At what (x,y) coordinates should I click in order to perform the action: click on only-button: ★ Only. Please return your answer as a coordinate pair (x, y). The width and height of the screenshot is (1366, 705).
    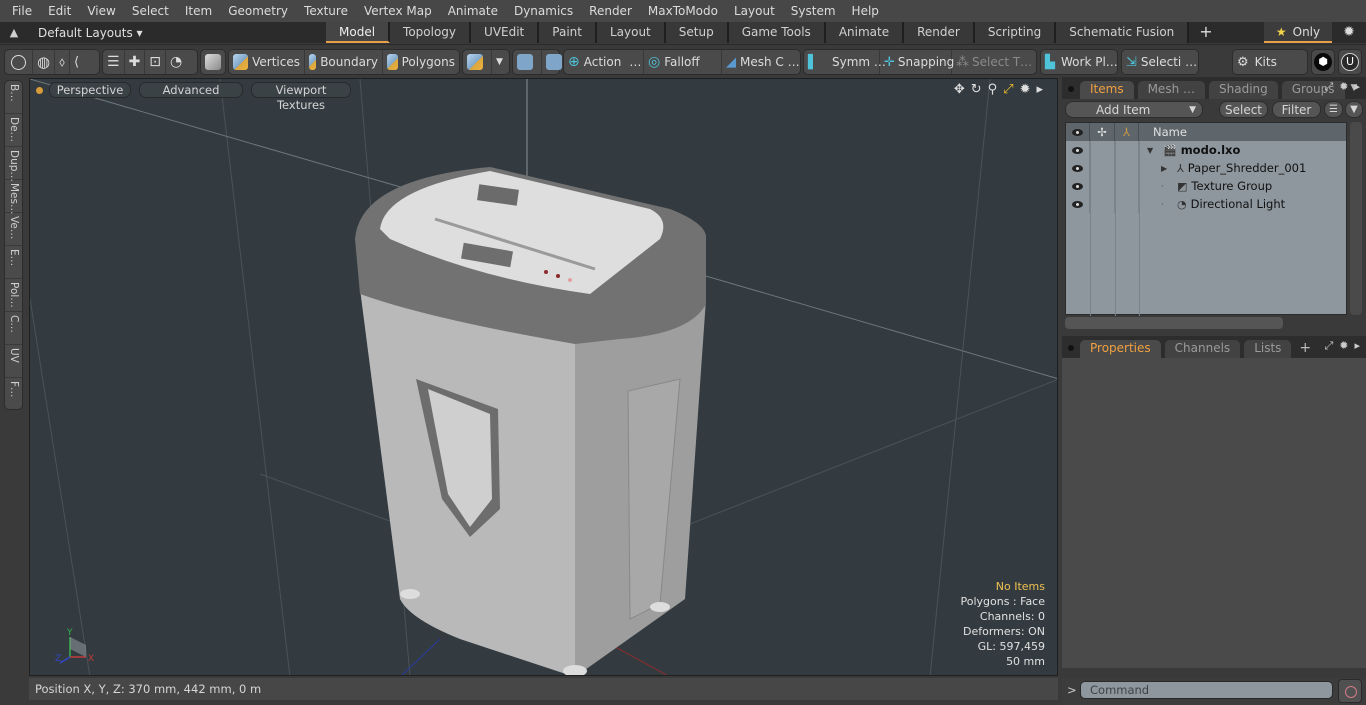
    Looking at the image, I should click on (1298, 32).